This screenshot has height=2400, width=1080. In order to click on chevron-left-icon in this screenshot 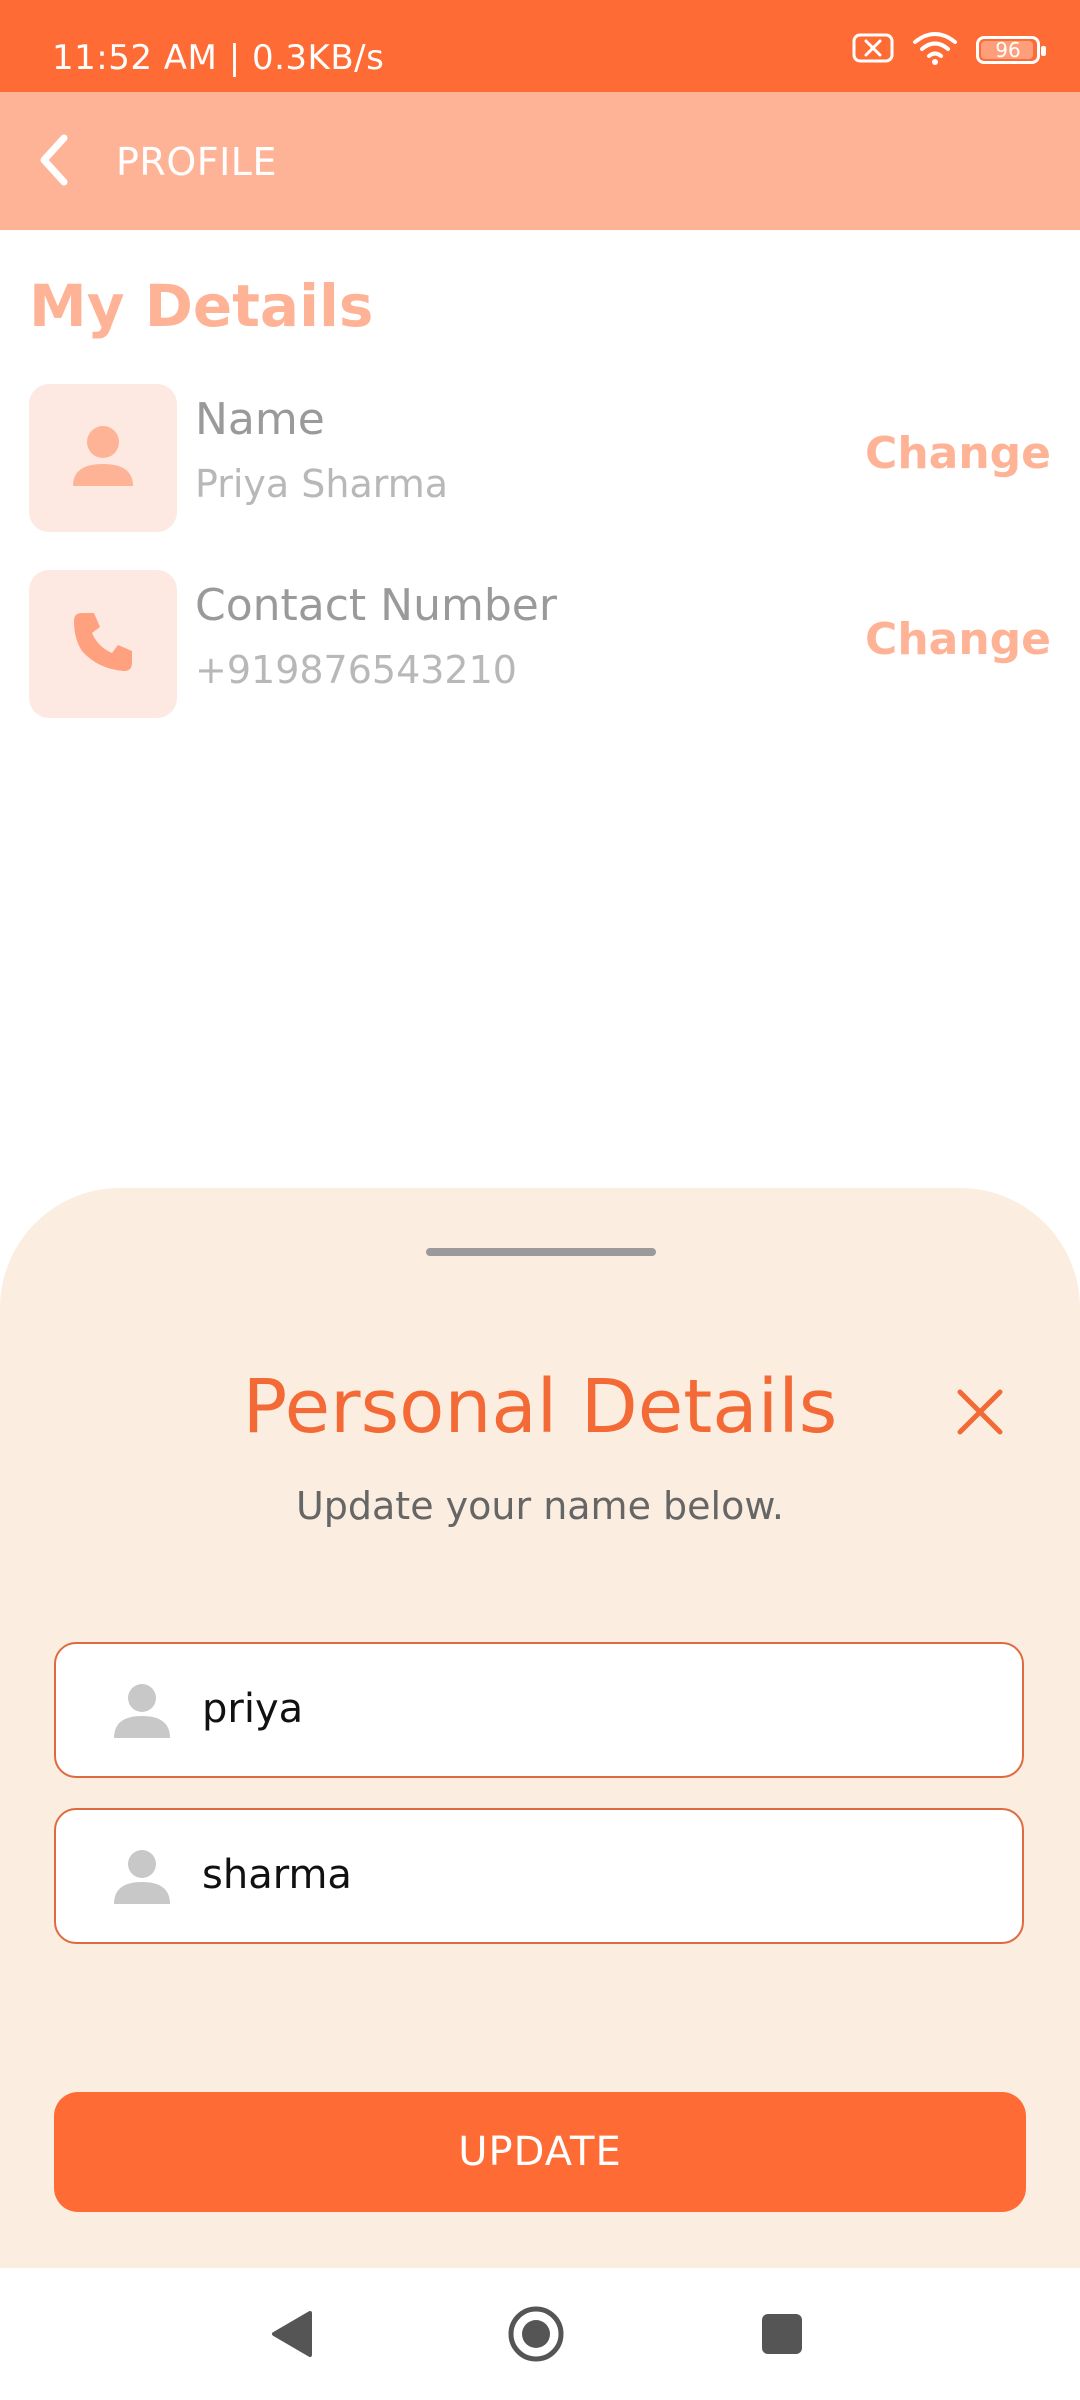, I will do `click(54, 162)`.